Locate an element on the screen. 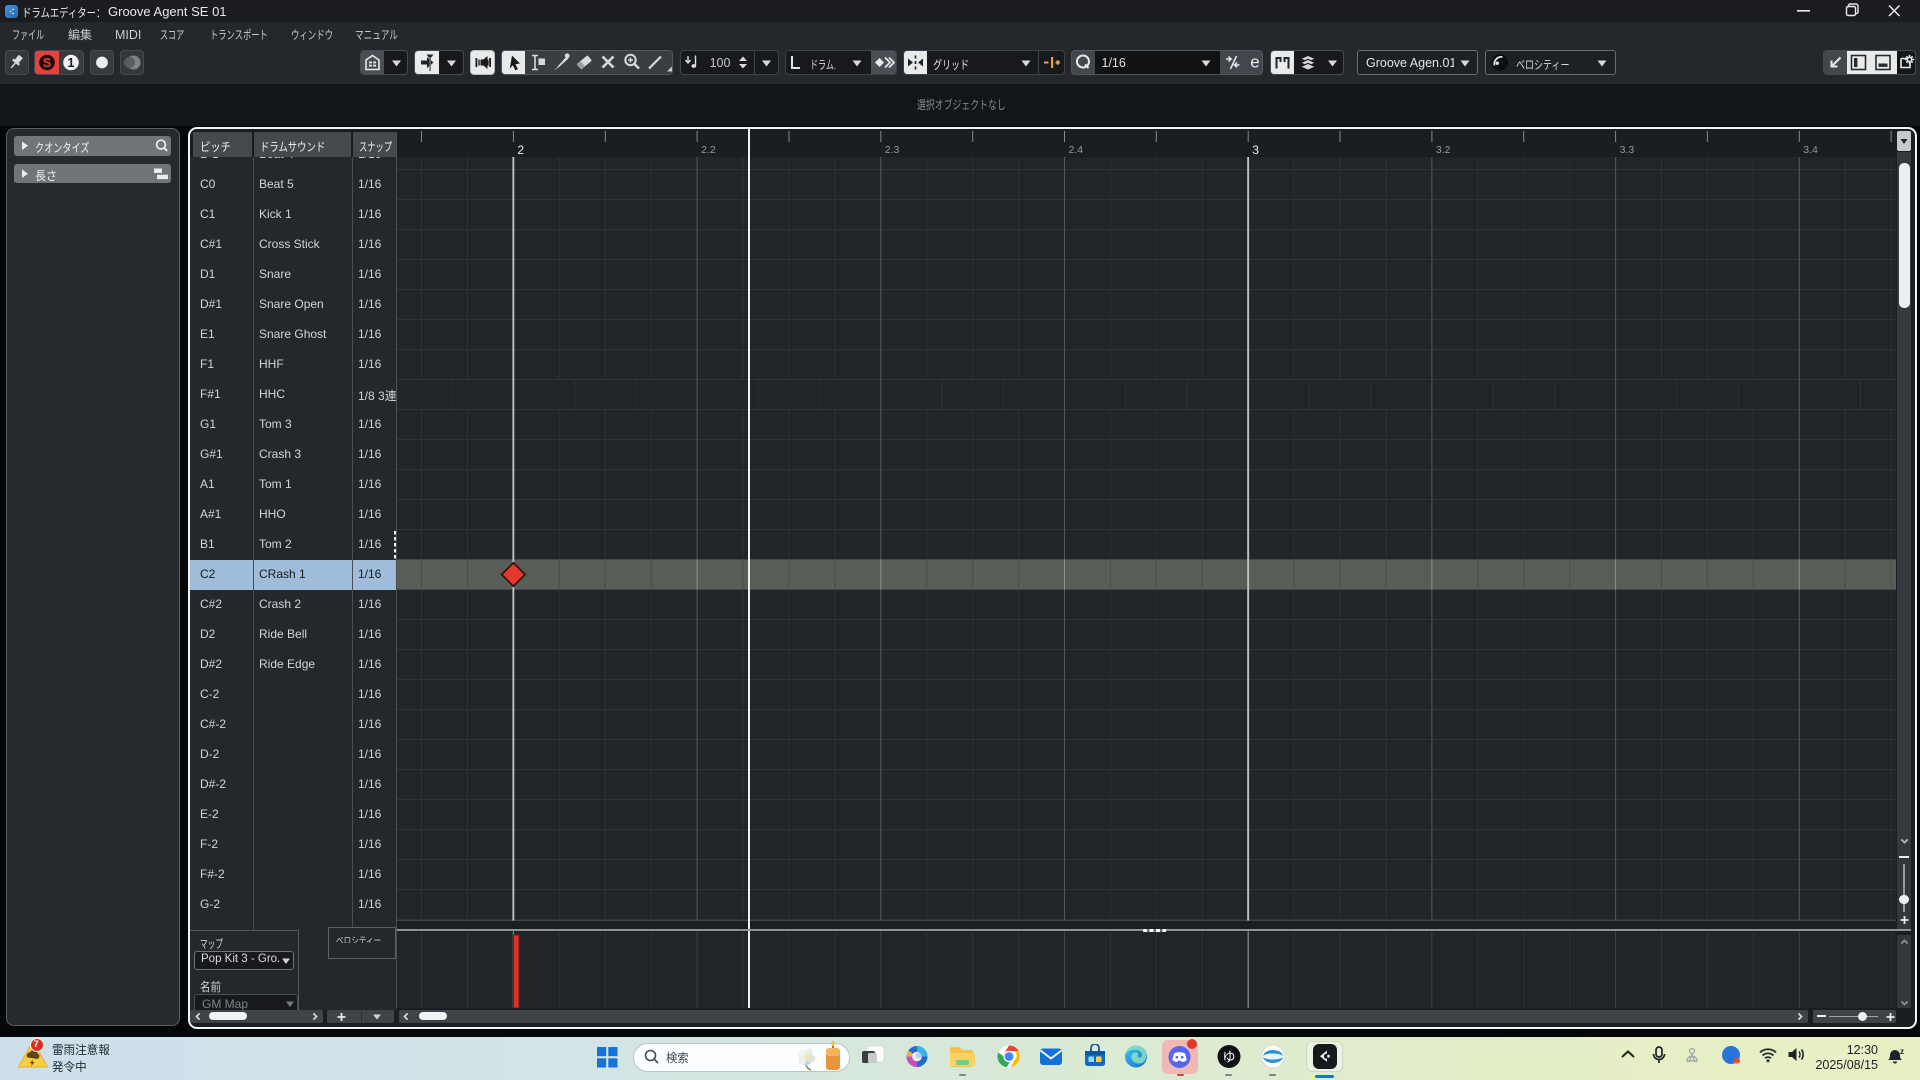  svg-text: 3.4 is located at coordinates (1810, 150).